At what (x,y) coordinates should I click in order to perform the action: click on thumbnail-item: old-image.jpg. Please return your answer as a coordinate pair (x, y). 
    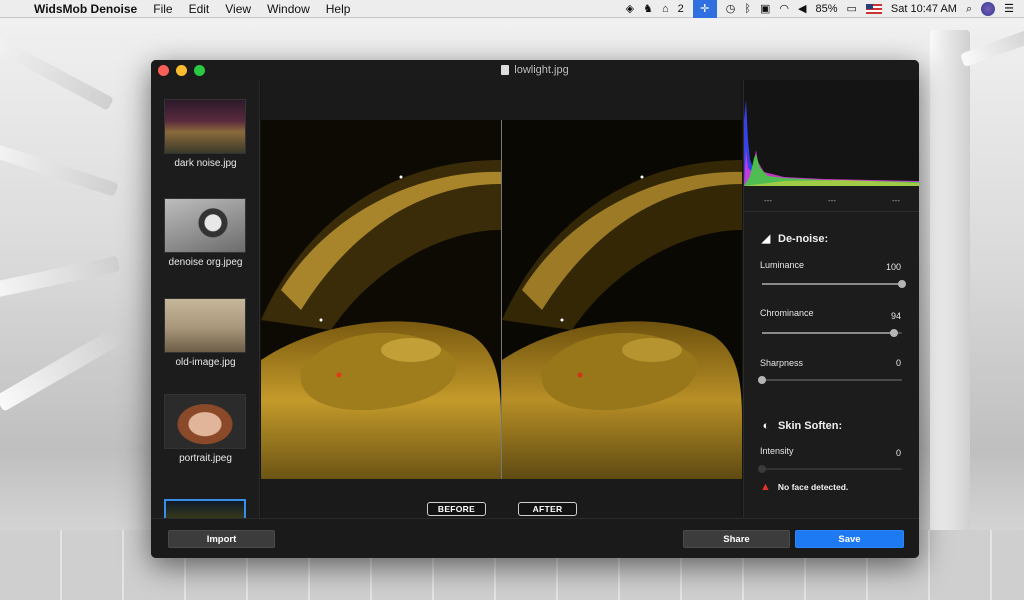
    Looking at the image, I should click on (205, 333).